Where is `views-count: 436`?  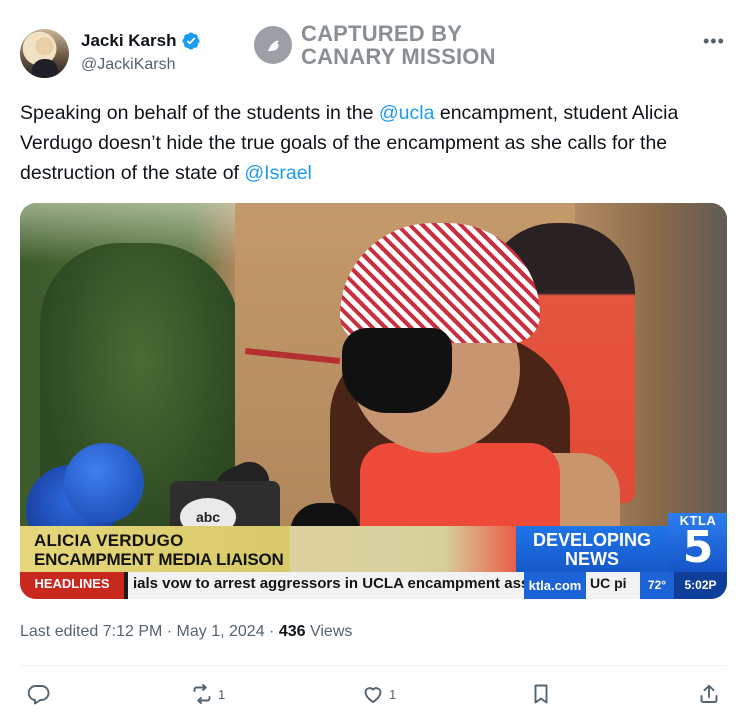
views-count: 436 is located at coordinates (292, 631).